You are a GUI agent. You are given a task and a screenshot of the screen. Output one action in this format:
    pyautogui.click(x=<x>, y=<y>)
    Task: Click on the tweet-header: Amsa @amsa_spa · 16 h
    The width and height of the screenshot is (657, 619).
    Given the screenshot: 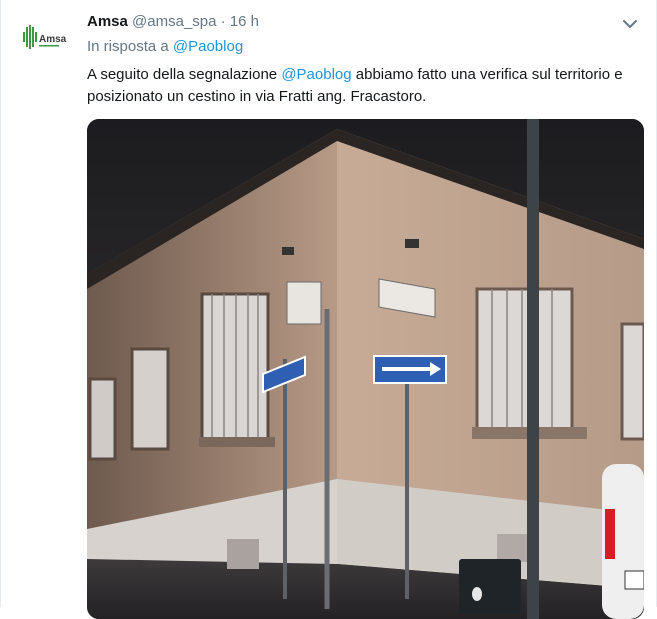 What is the action you would take?
    pyautogui.click(x=351, y=22)
    